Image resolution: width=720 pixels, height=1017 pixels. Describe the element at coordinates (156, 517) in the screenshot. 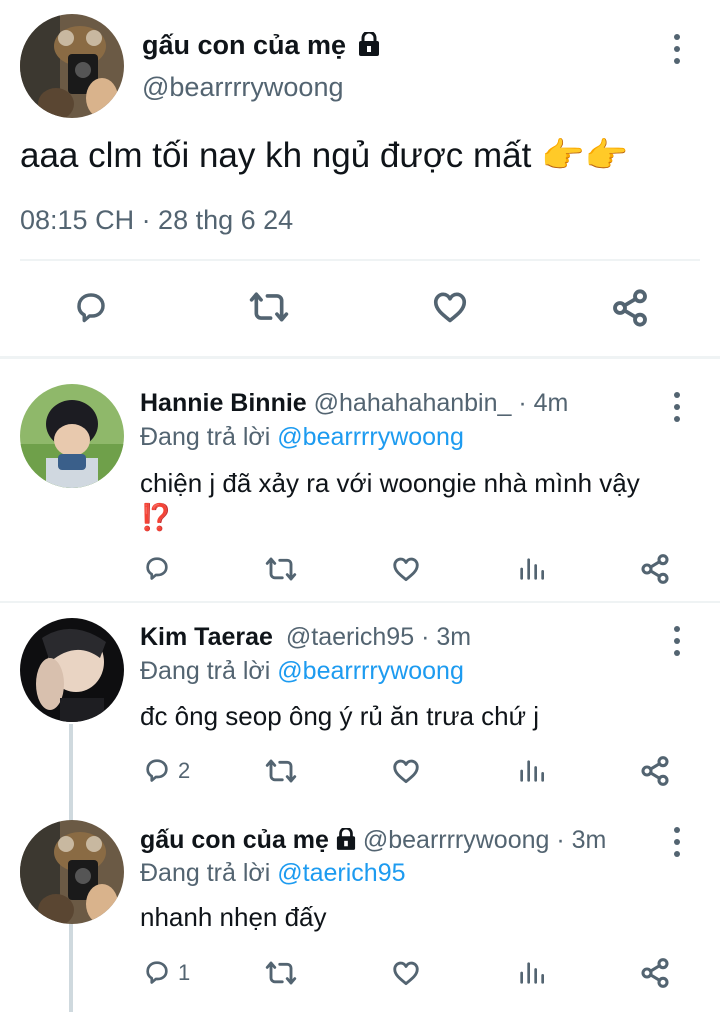

I see `interrobang-emoji: ⁉️` at that location.